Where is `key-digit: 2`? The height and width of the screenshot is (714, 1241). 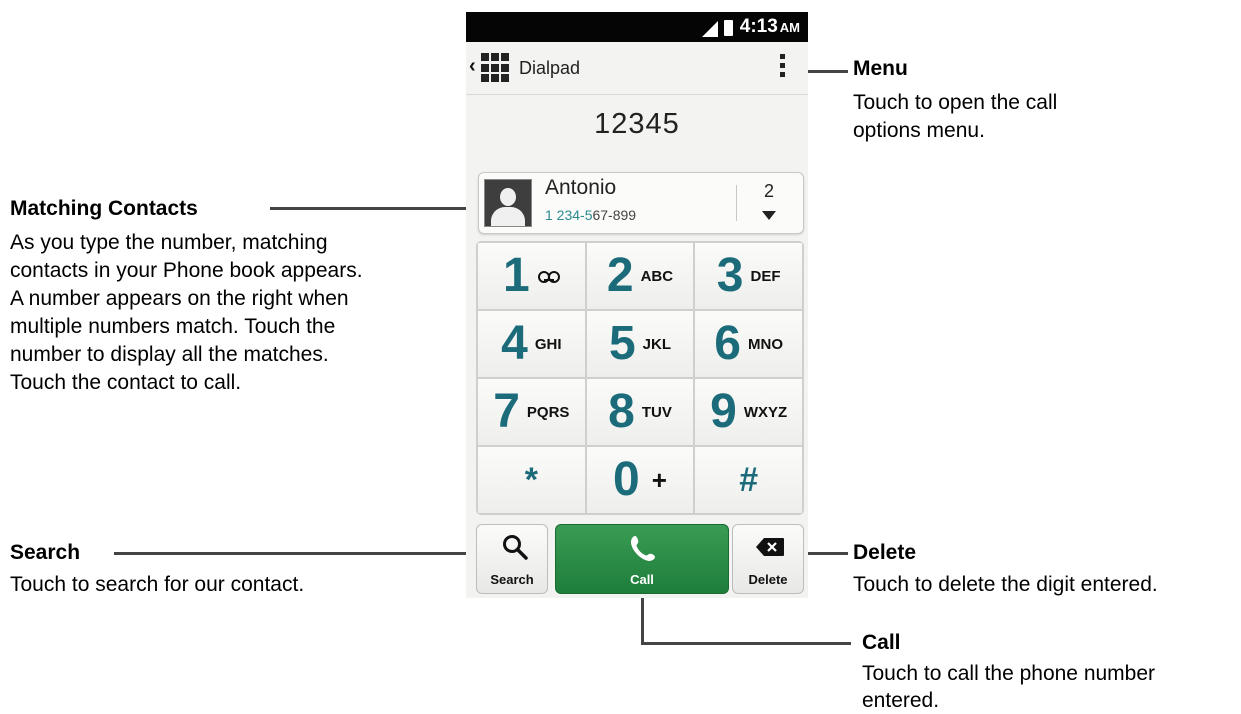
key-digit: 2 is located at coordinates (620, 275).